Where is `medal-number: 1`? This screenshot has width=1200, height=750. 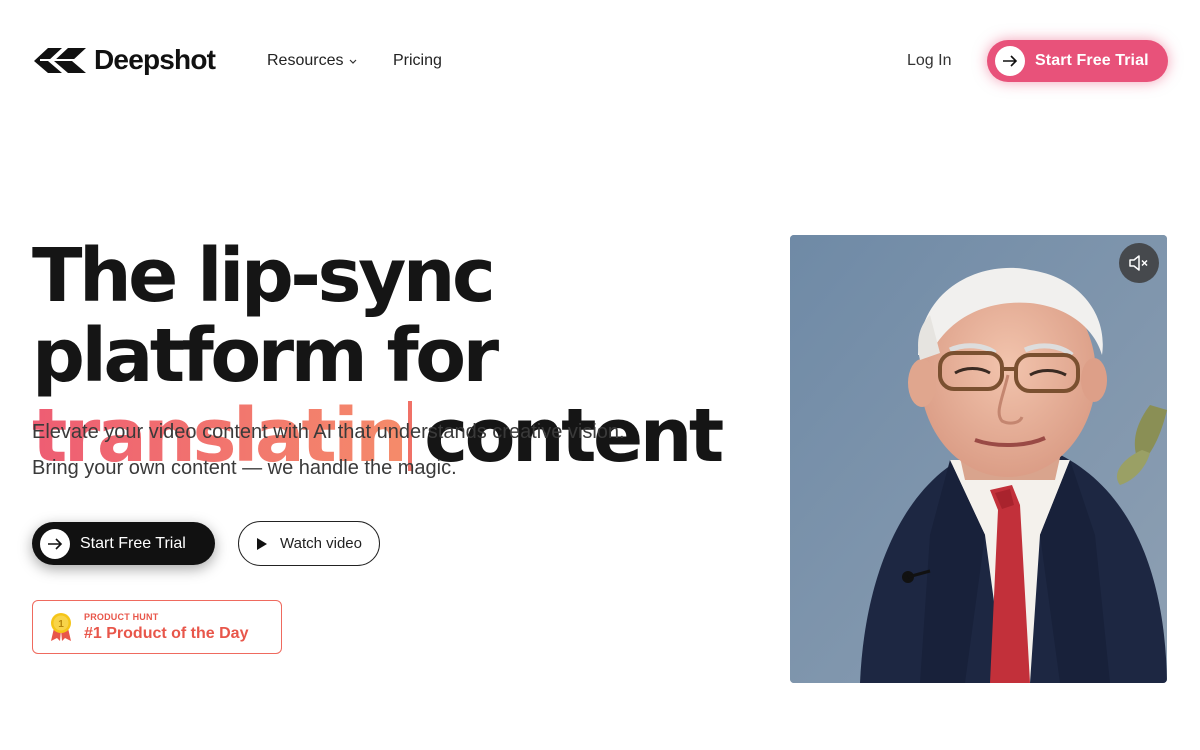 medal-number: 1 is located at coordinates (61, 624).